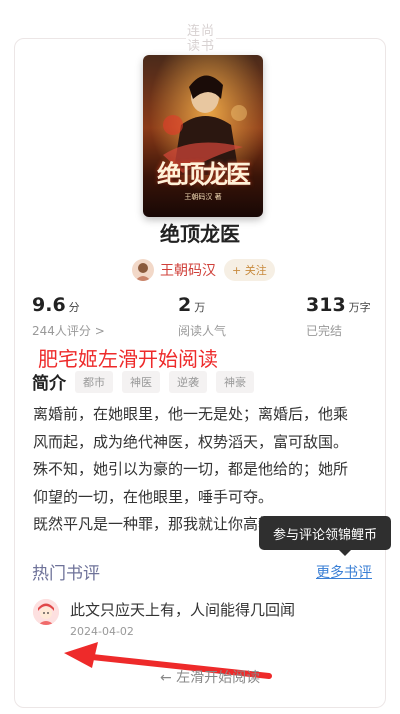  What do you see at coordinates (200, 307) in the screenshot?
I see `popularity-unit: 万` at bounding box center [200, 307].